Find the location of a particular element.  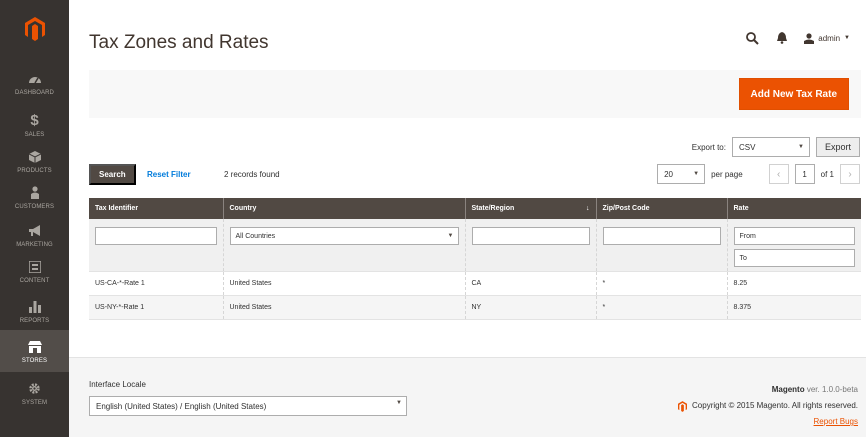

sidebar-item-customers: CUSTOMERS is located at coordinates (34, 197).